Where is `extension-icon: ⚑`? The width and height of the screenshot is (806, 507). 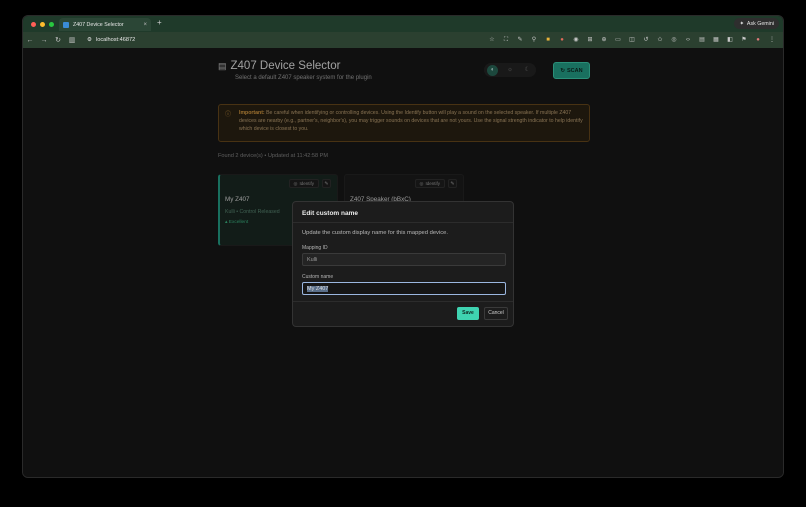 extension-icon: ⚑ is located at coordinates (744, 40).